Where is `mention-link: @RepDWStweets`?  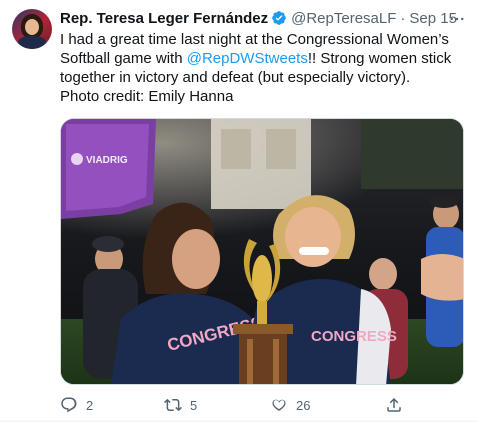
mention-link: @RepDWStweets is located at coordinates (247, 58).